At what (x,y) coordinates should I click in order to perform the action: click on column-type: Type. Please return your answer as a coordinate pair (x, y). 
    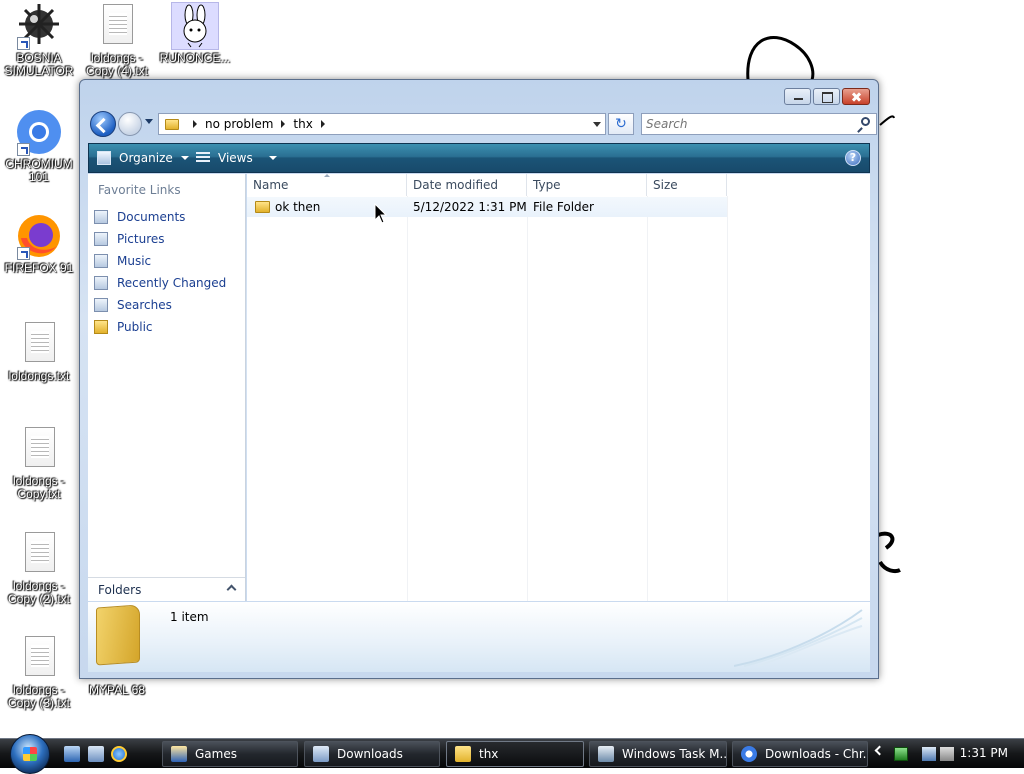
    Looking at the image, I should click on (587, 185).